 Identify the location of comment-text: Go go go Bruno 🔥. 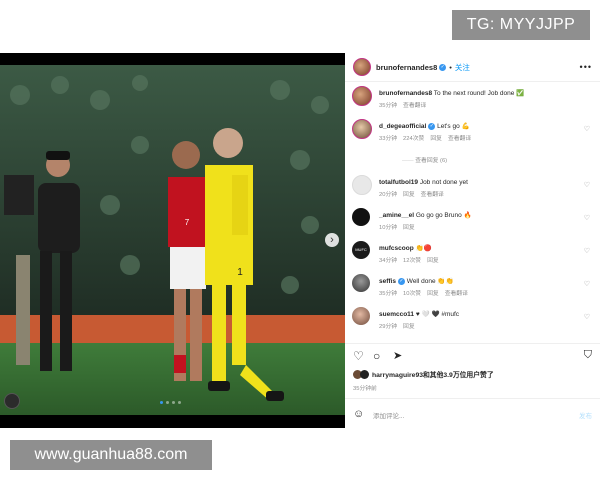
(443, 215).